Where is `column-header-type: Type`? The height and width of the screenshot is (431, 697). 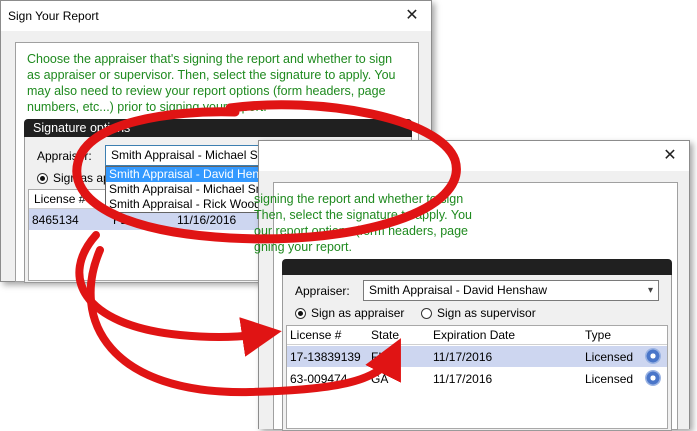
column-header-type: Type is located at coordinates (598, 335).